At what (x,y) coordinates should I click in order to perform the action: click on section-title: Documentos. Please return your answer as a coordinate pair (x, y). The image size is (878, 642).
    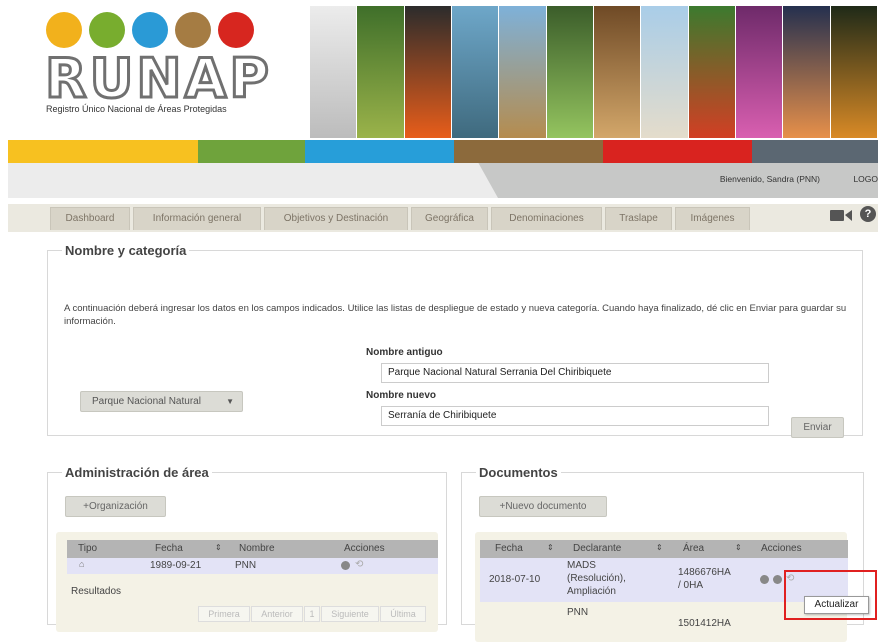
    Looking at the image, I should click on (518, 472).